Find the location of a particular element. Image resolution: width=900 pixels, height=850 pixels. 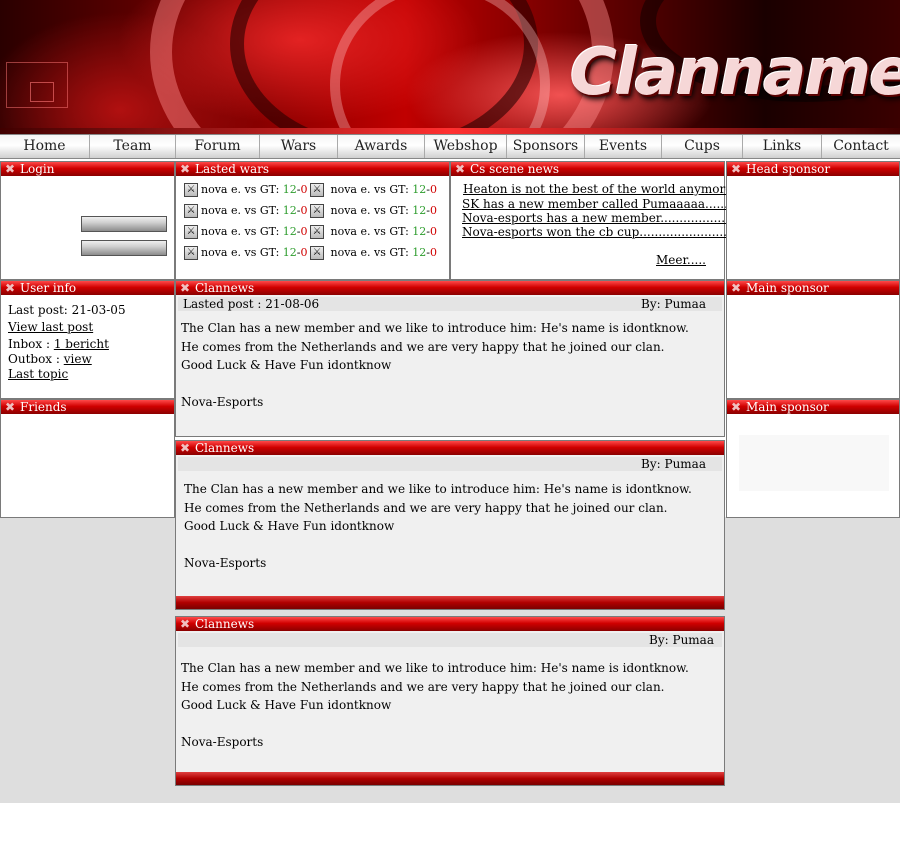

nav-events: Events is located at coordinates (623, 146).